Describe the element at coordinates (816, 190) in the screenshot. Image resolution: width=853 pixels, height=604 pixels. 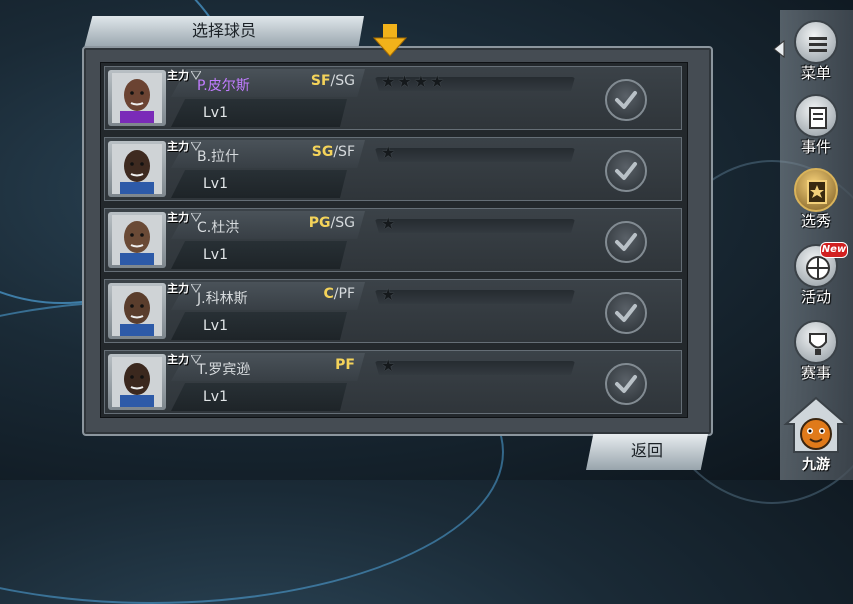
I see `draft-icon` at that location.